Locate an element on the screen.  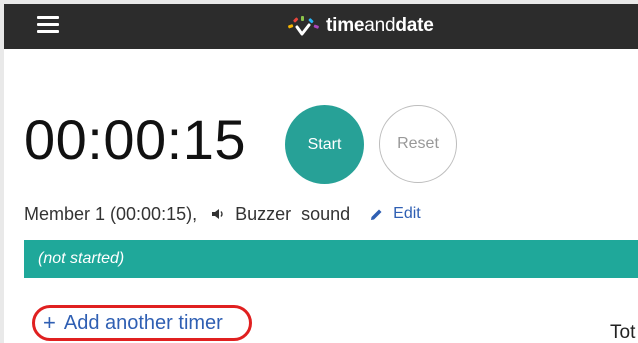
plus-icon: + is located at coordinates (49, 322).